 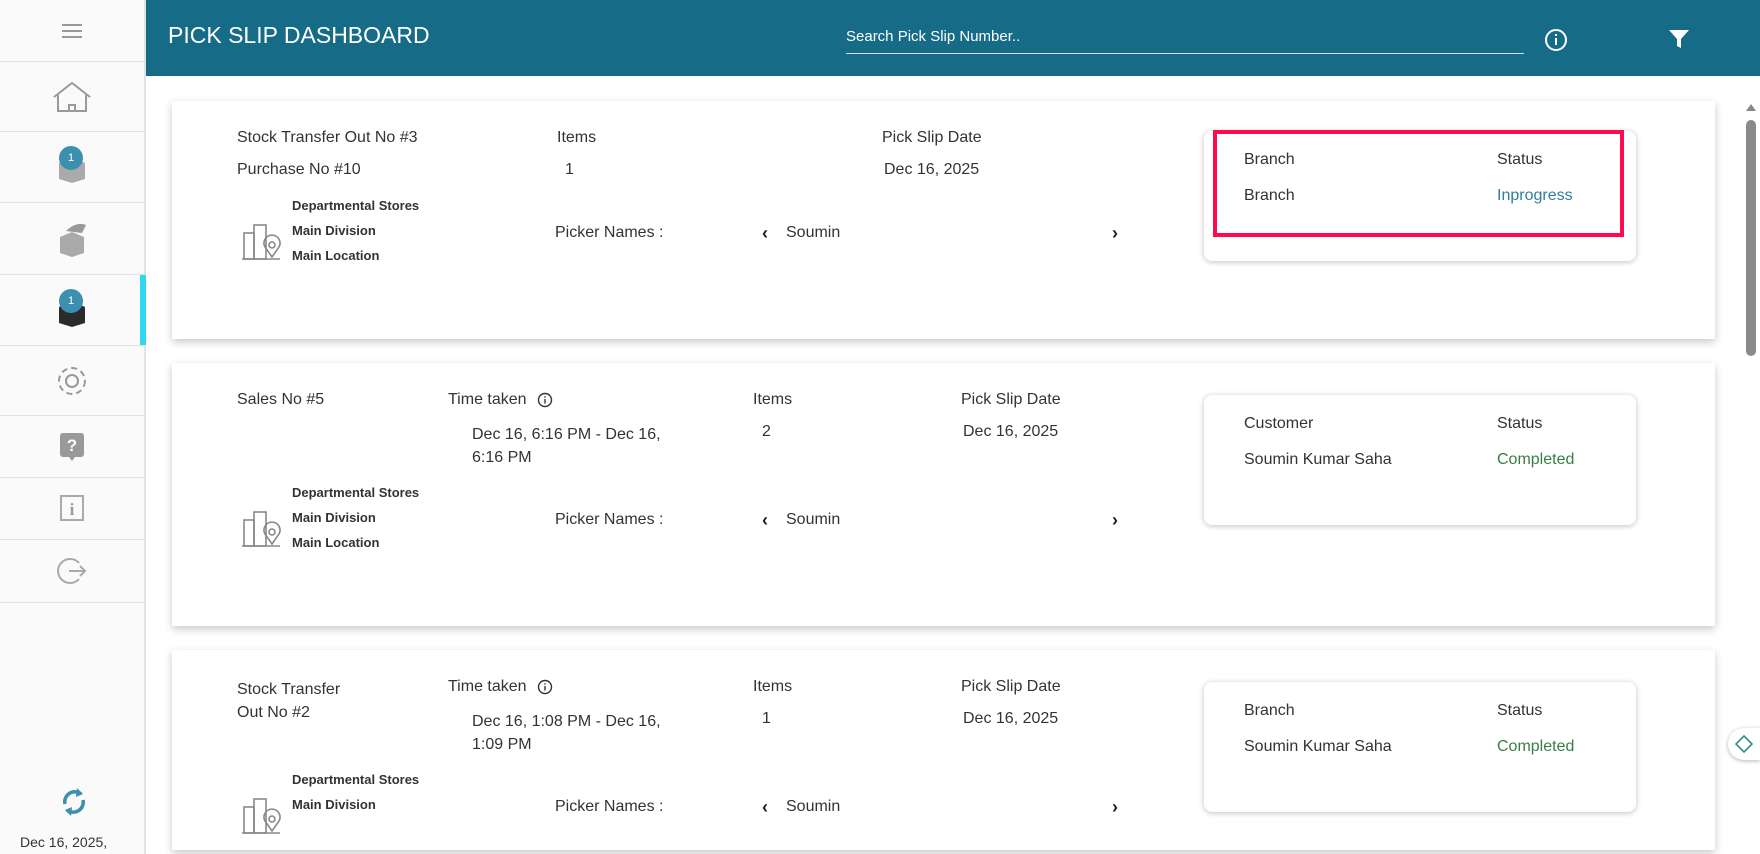 I want to click on info-document-icon: i, so click(x=72, y=507).